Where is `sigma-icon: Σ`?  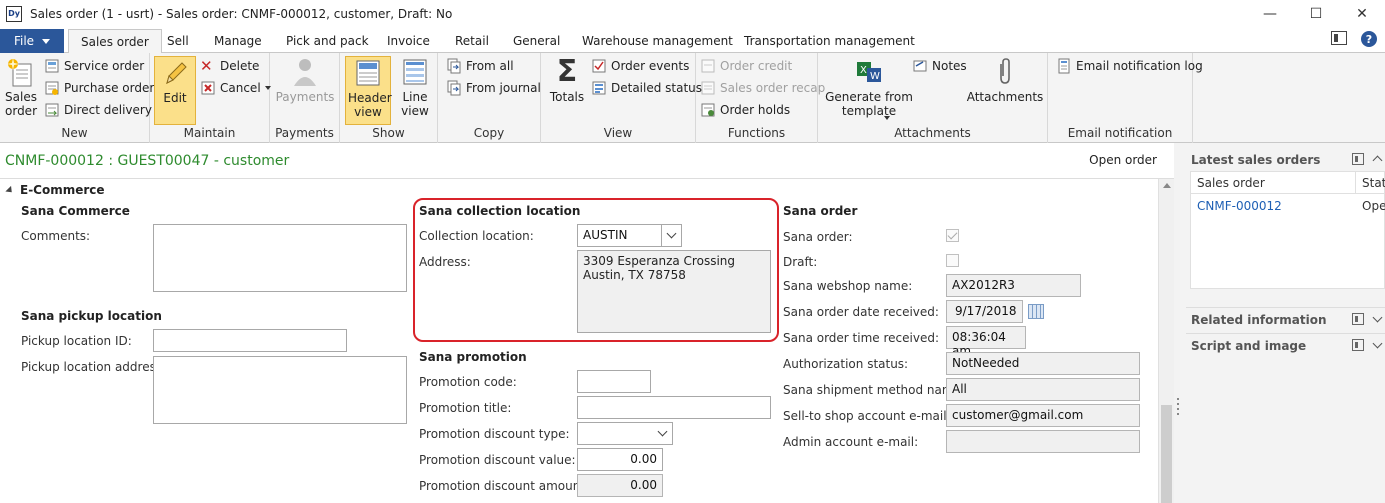
sigma-icon: Σ is located at coordinates (567, 71).